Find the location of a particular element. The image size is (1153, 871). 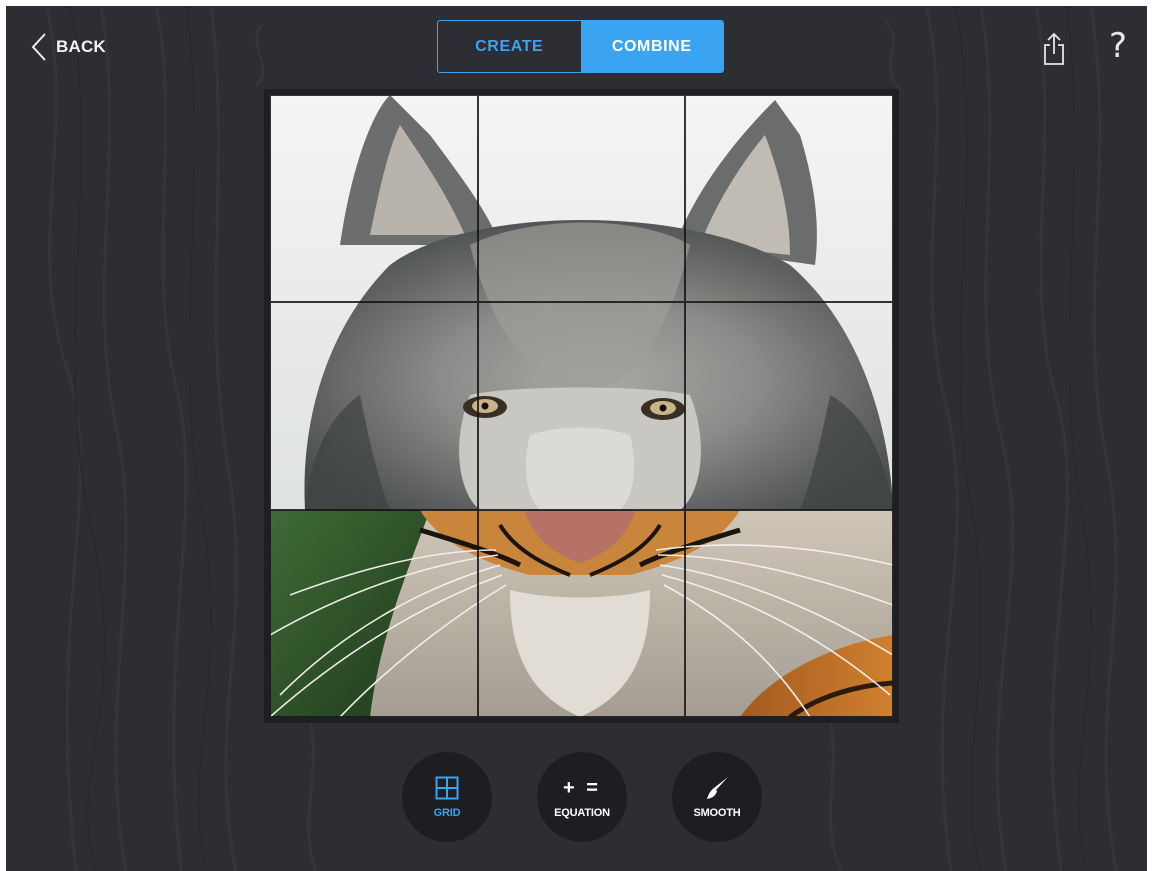

grid-tool-label: GRID is located at coordinates (447, 813).